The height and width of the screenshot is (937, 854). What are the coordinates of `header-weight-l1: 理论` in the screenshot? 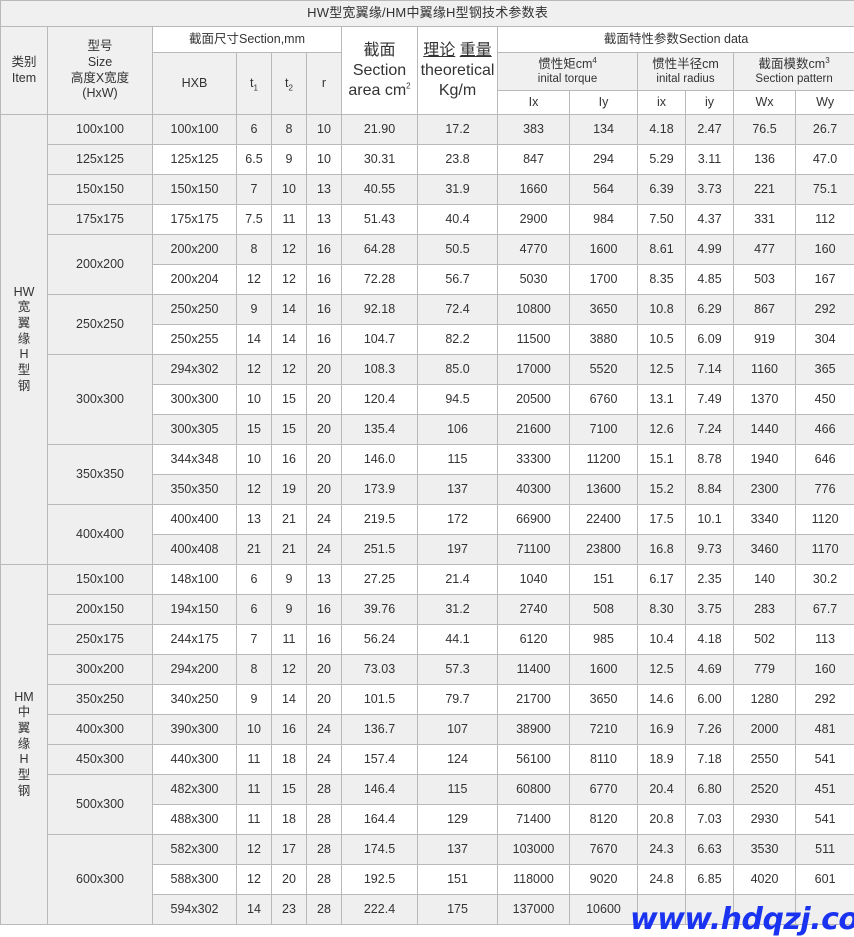 It's located at (439, 50).